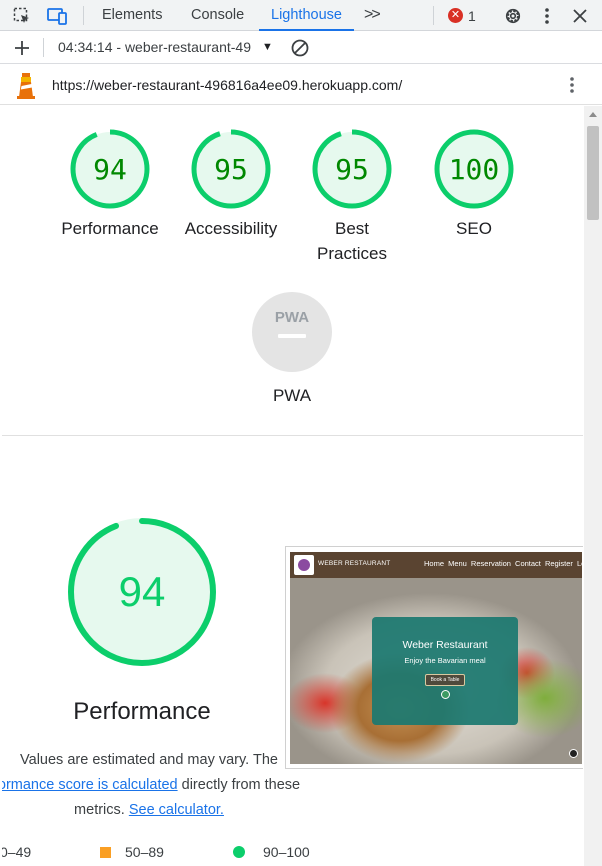 The height and width of the screenshot is (866, 602). What do you see at coordinates (286, 852) in the screenshot?
I see `legend-label: 90–100` at bounding box center [286, 852].